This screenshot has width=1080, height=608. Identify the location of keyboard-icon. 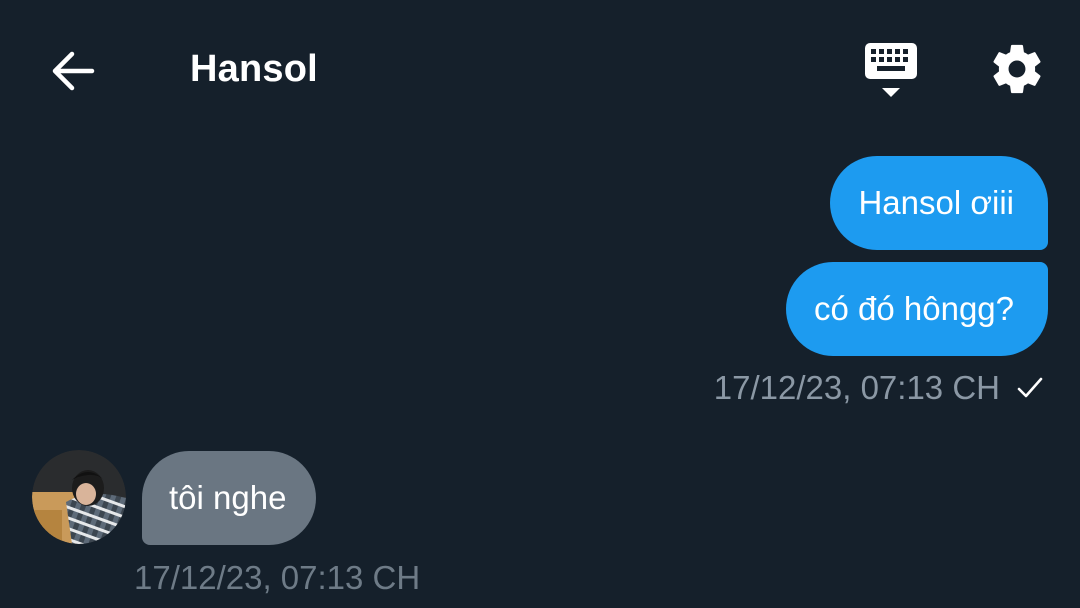
(891, 70).